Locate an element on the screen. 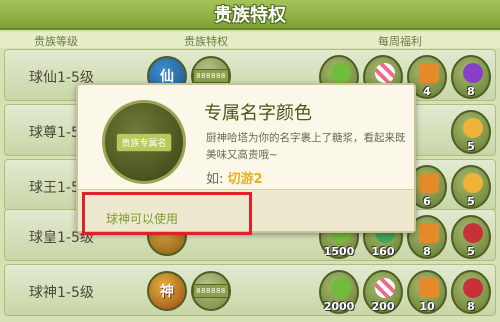  tooltip-example: 如: 切游2 is located at coordinates (234, 179).